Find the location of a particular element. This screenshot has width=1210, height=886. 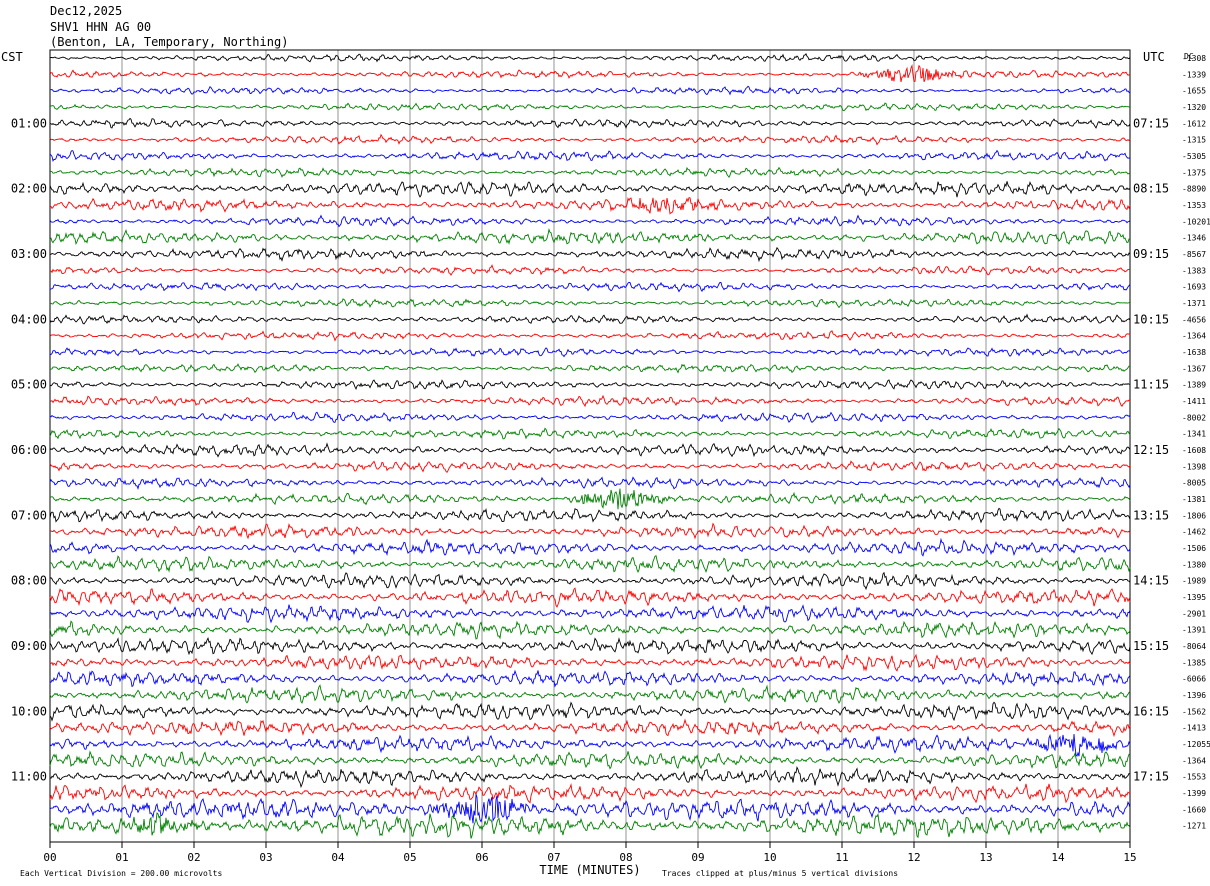

x-tick-label: 02 is located at coordinates (193, 857).